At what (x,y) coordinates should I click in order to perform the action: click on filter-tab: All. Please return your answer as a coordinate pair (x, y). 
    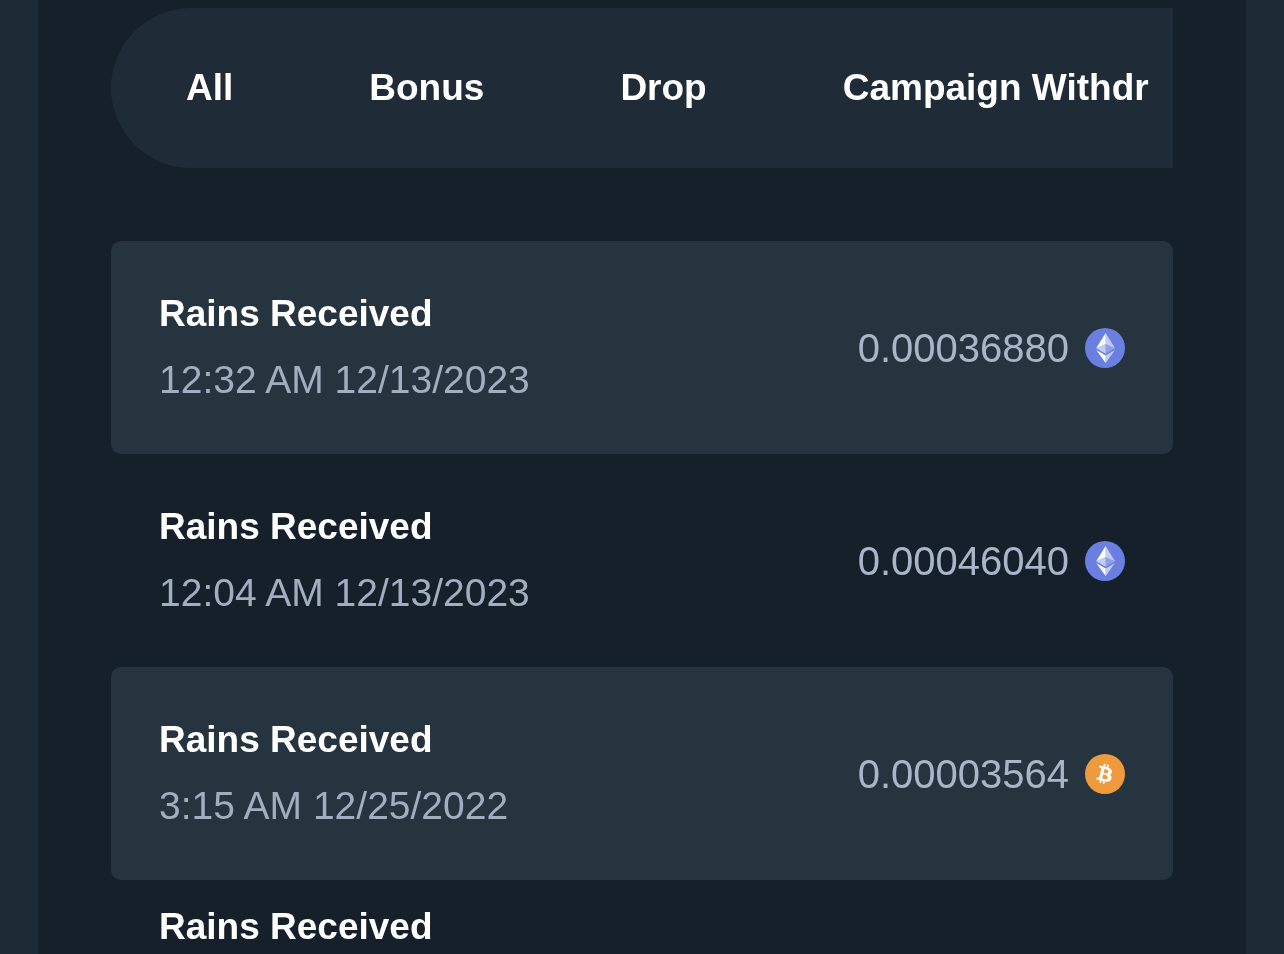
    Looking at the image, I should click on (210, 88).